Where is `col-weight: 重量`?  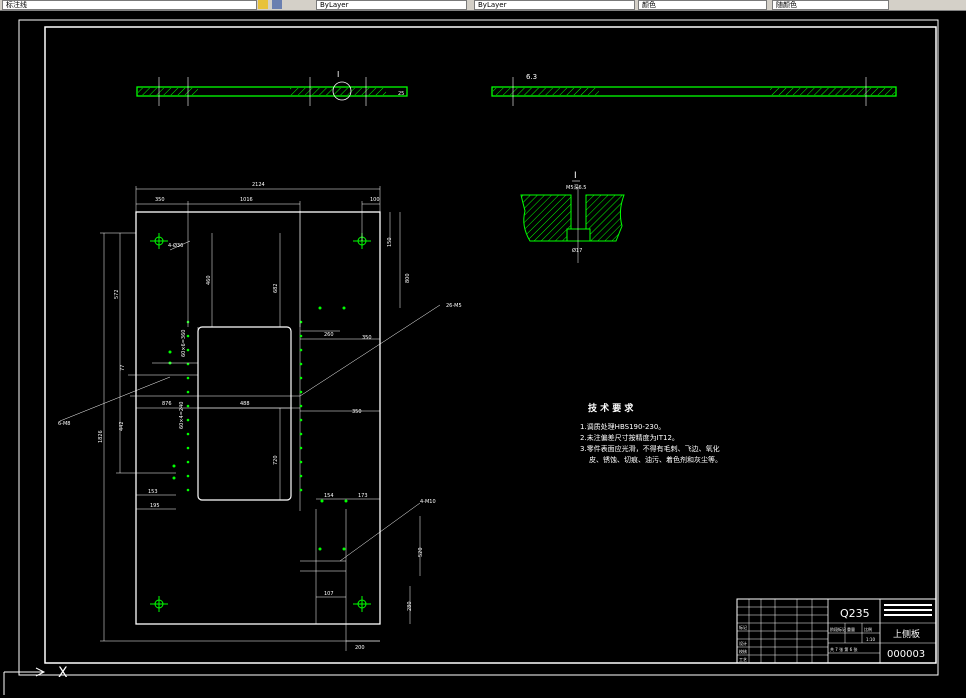
col-weight: 重量 is located at coordinates (851, 629).